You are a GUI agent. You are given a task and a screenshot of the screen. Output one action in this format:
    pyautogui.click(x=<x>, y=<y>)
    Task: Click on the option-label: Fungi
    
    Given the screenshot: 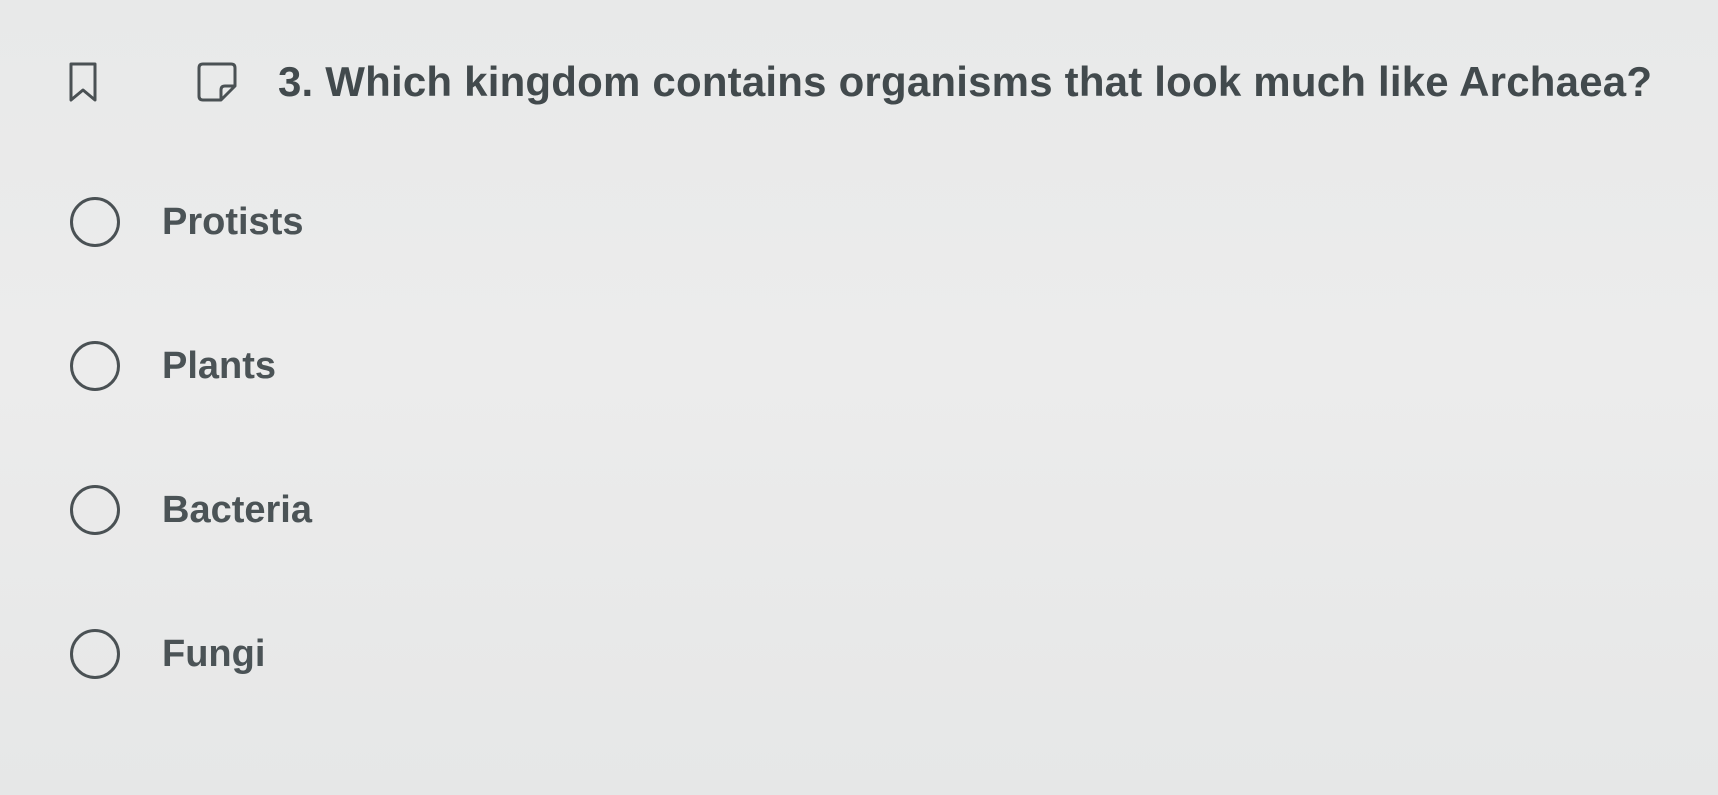 What is the action you would take?
    pyautogui.click(x=214, y=653)
    